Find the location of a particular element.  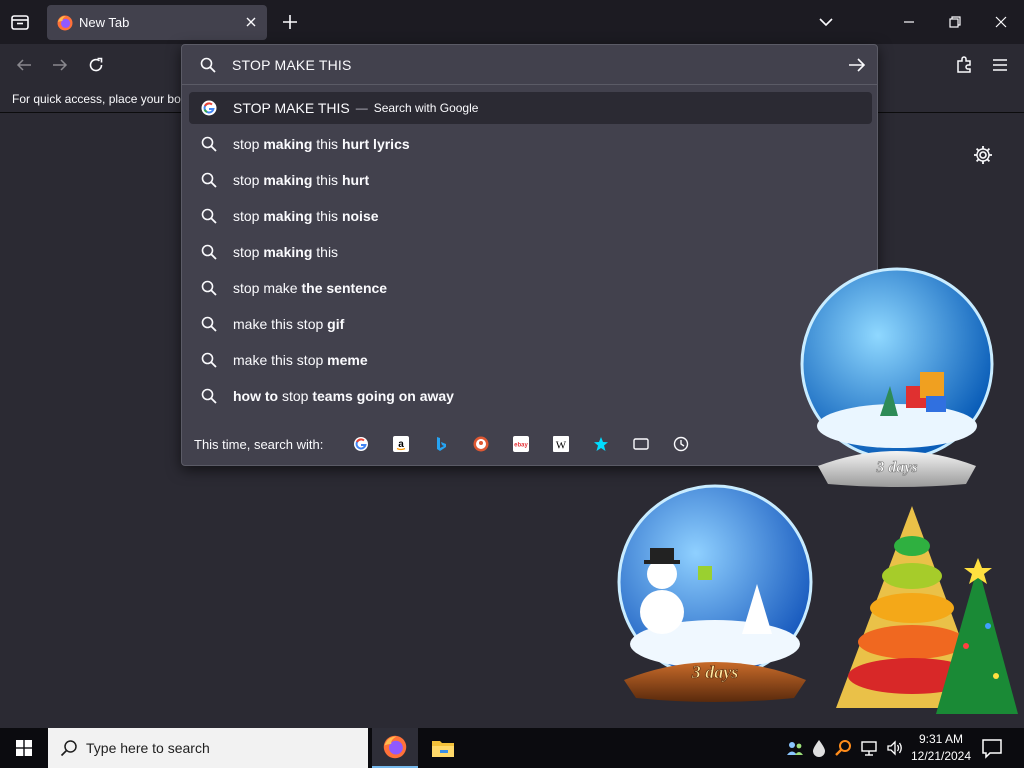

history-icon is located at coordinates (681, 444).